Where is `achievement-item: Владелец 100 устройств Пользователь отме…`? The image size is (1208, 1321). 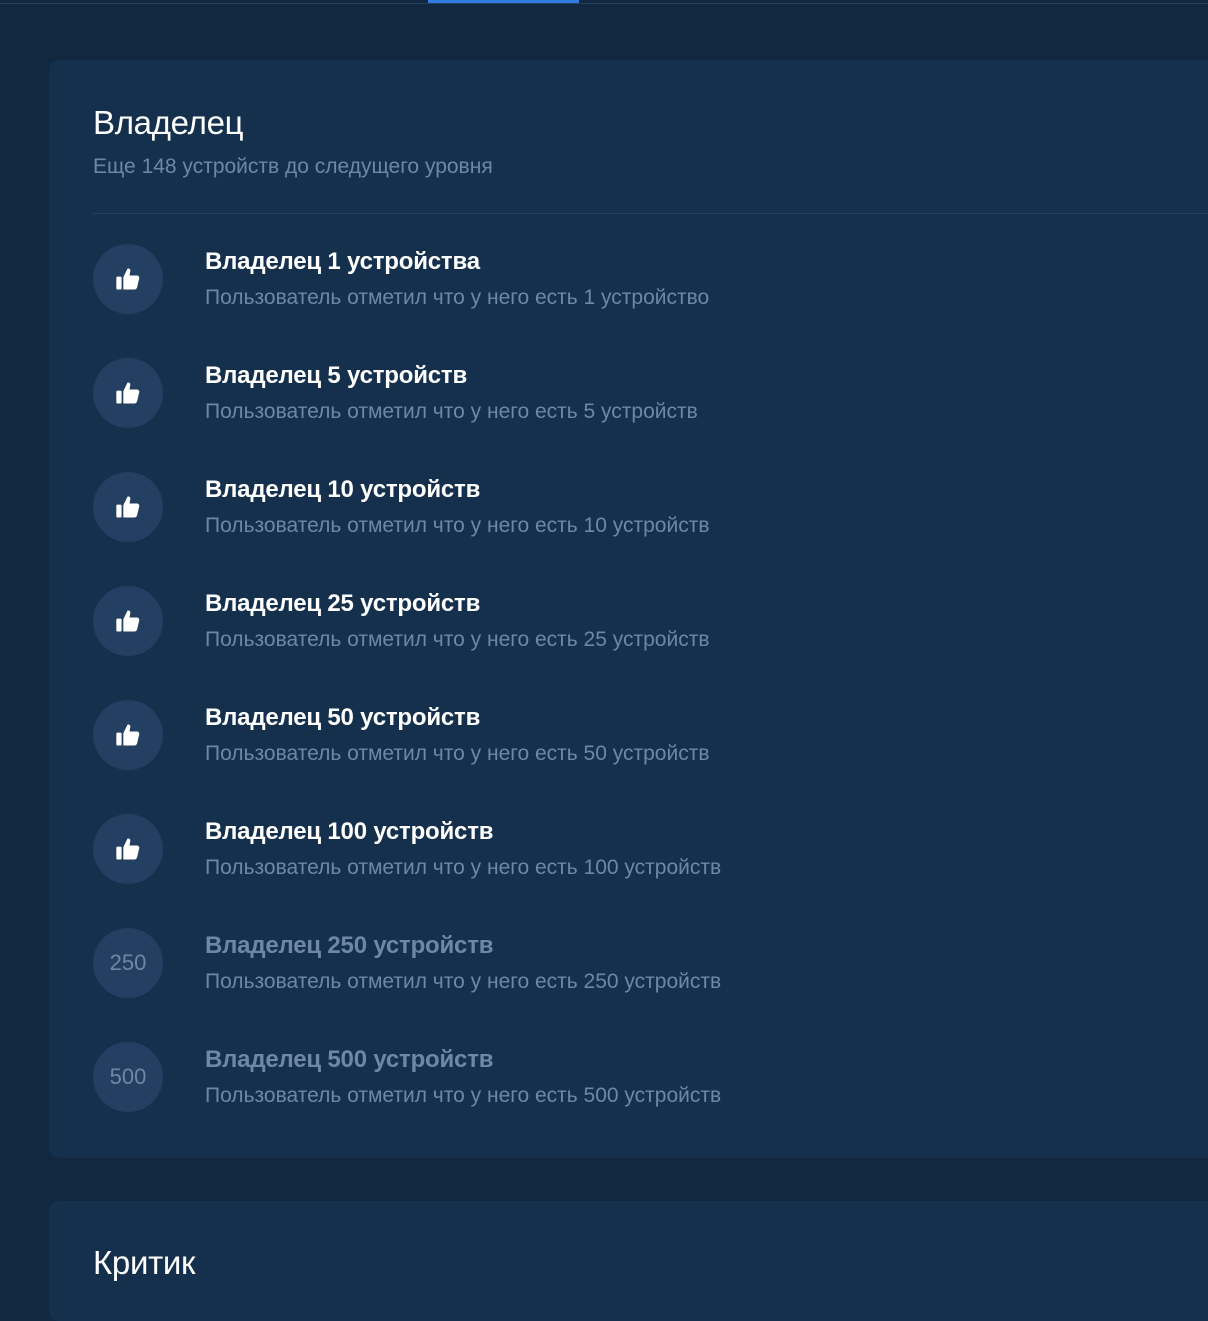 achievement-item: Владелец 100 устройств Пользователь отме… is located at coordinates (543, 850).